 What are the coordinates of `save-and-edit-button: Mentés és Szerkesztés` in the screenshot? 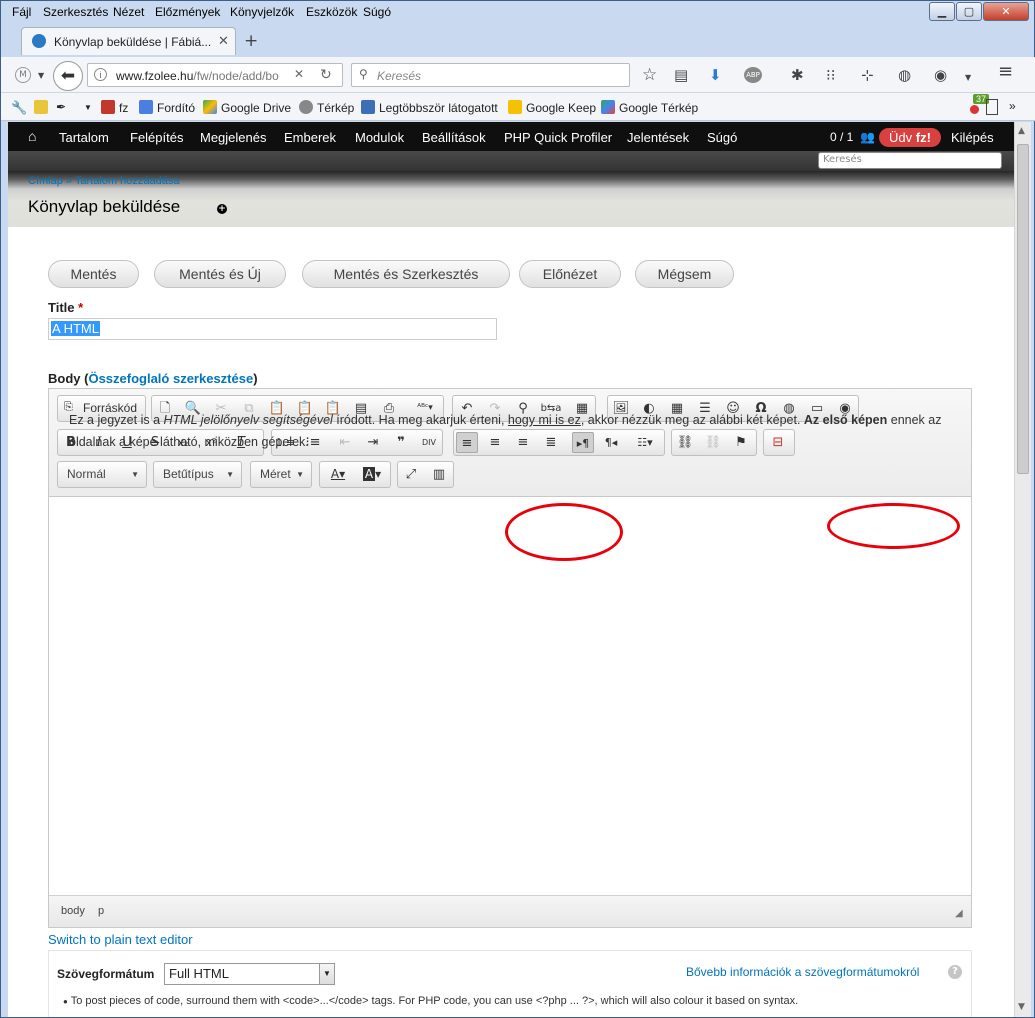 It's located at (406, 274).